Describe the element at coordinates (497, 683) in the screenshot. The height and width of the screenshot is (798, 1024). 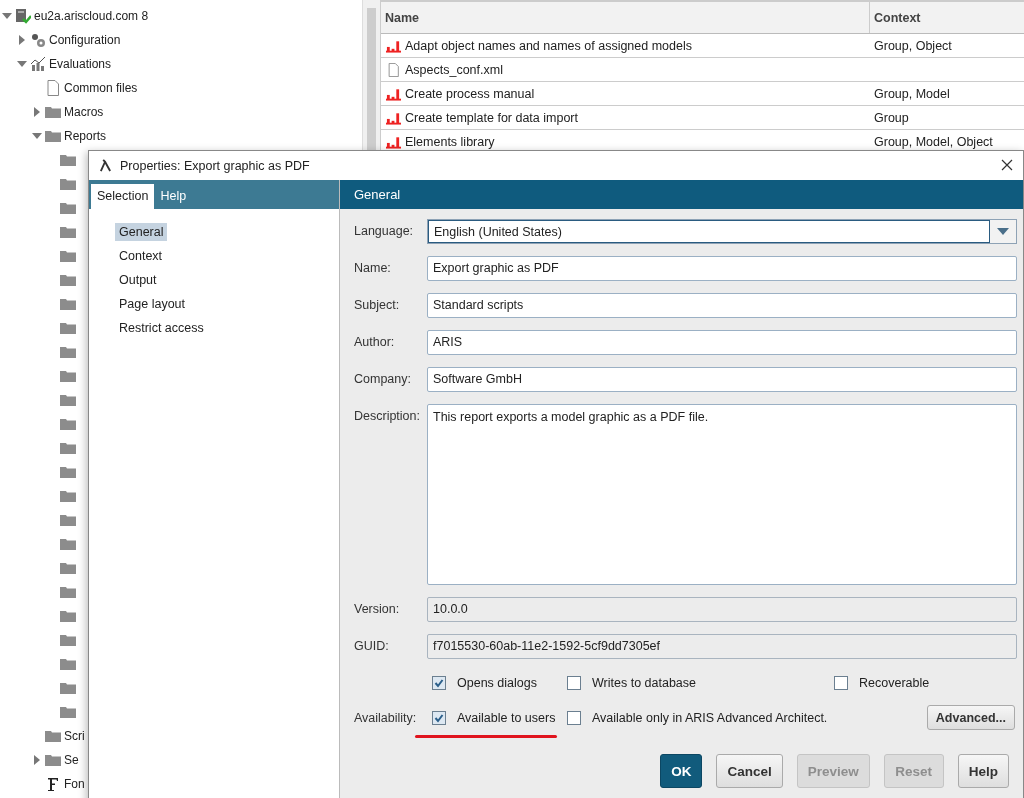
I see `checkbox-label: Opens dialogs` at that location.